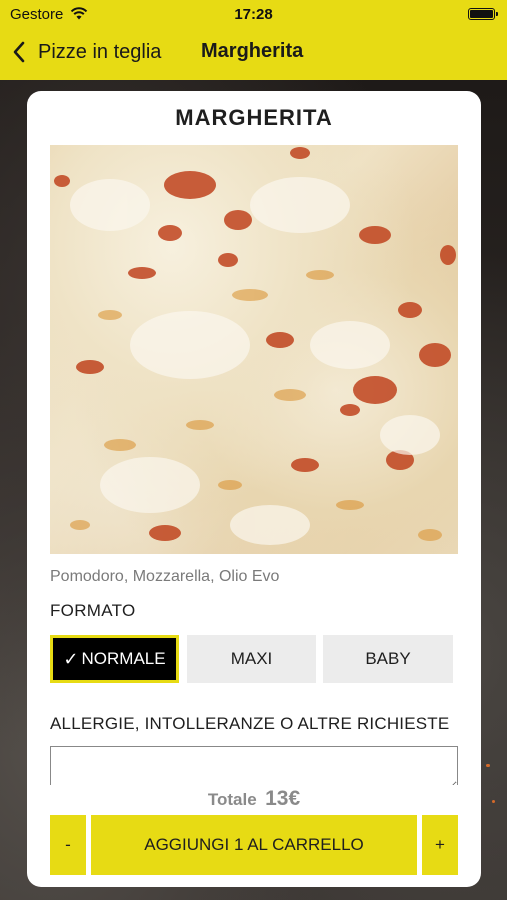 The width and height of the screenshot is (507, 900). Describe the element at coordinates (283, 798) in the screenshot. I see `total-value: 13€` at that location.